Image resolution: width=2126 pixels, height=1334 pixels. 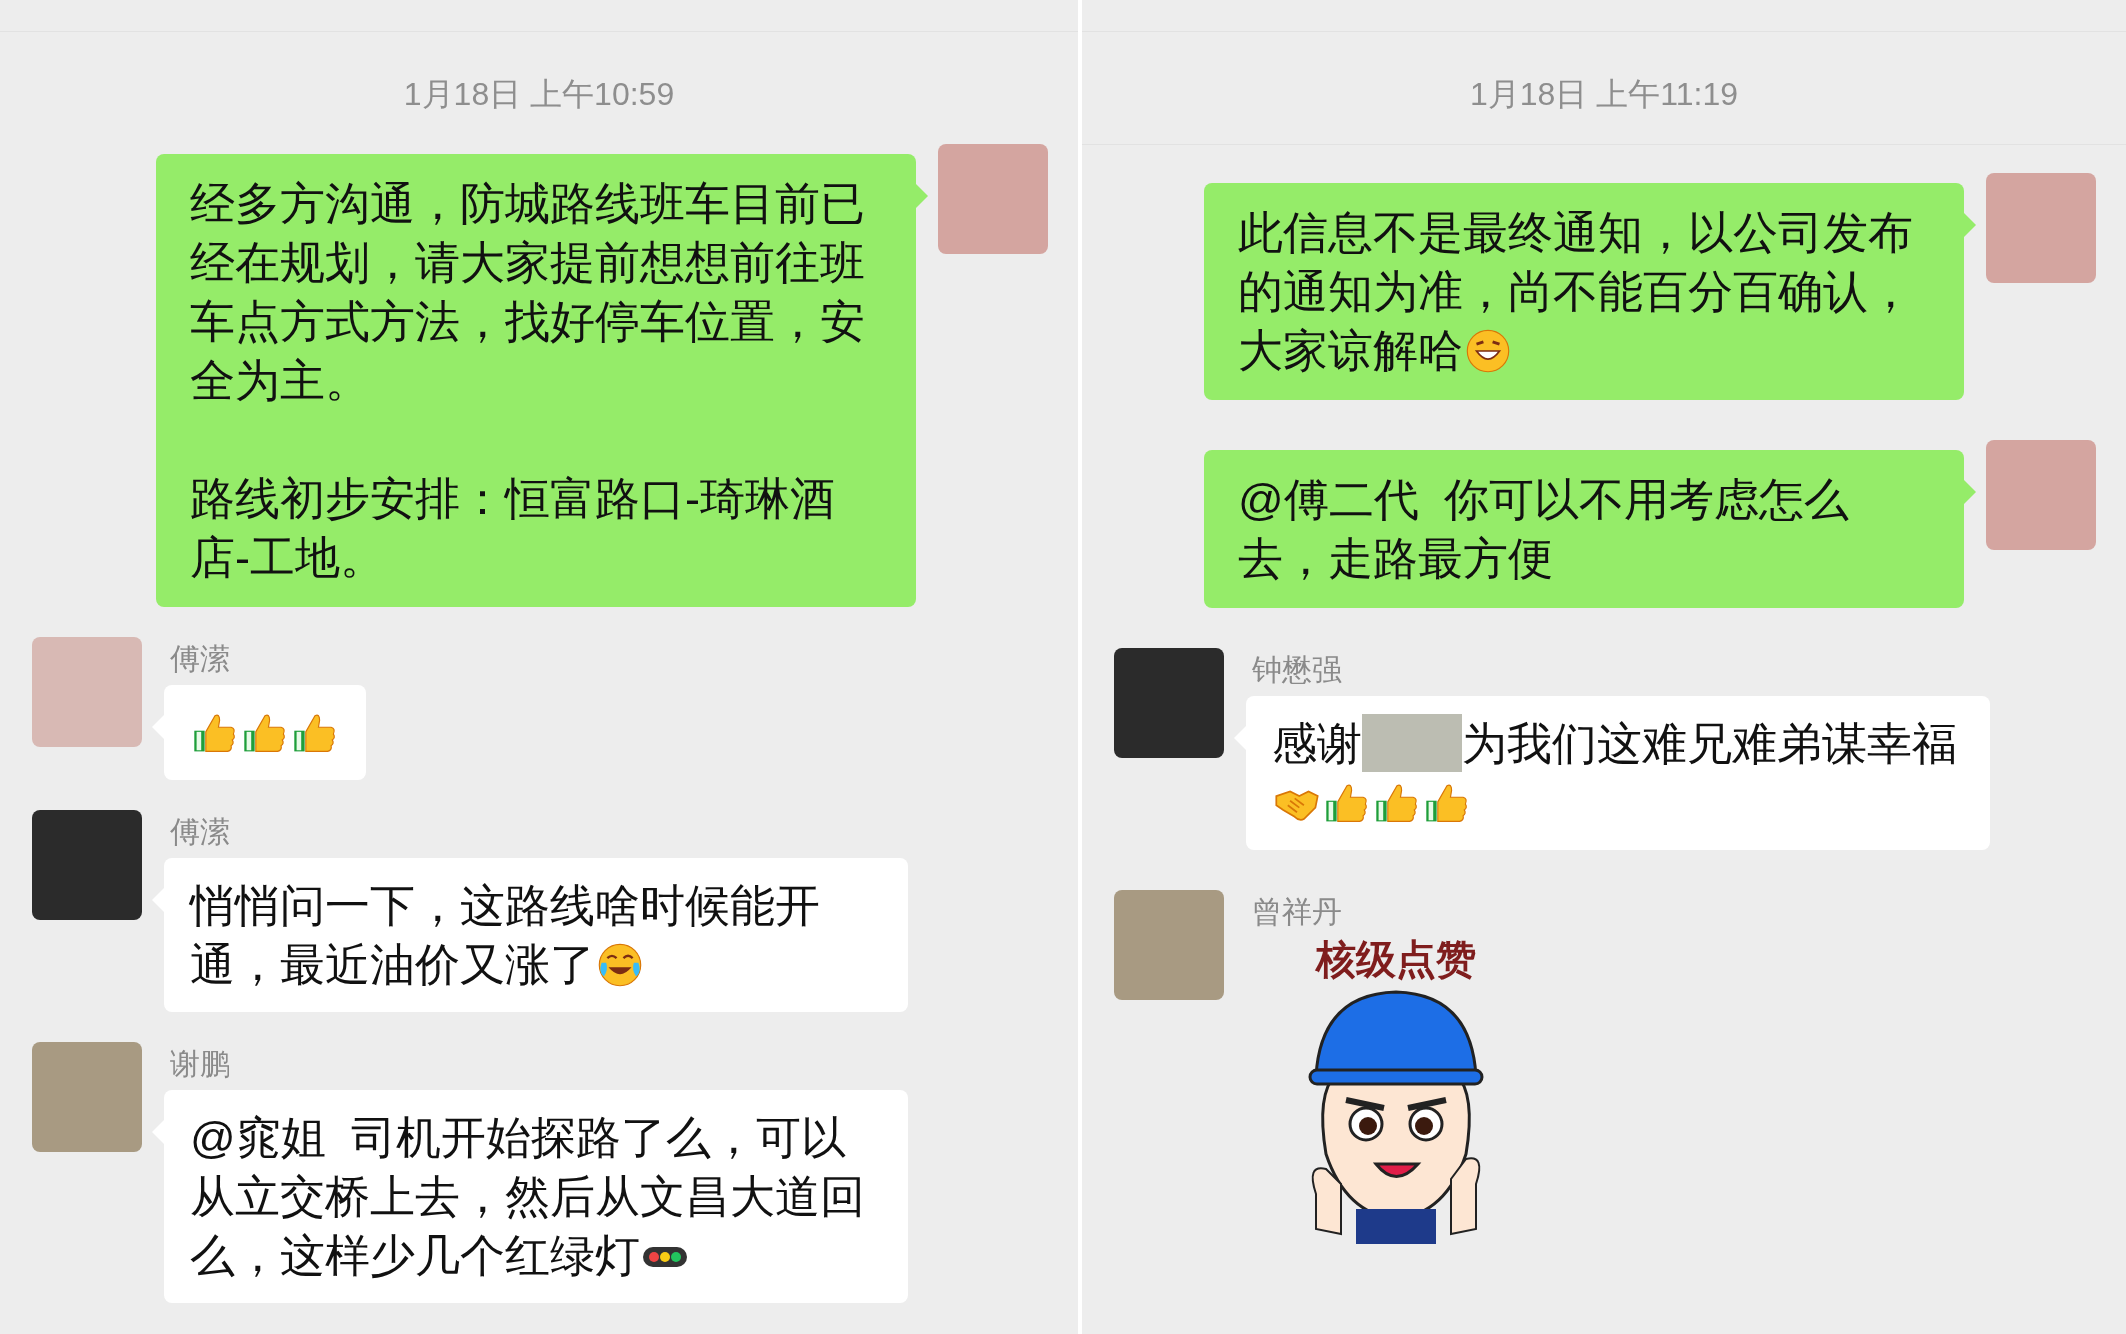 What do you see at coordinates (665, 1257) in the screenshot?
I see `traffic-light-icon` at bounding box center [665, 1257].